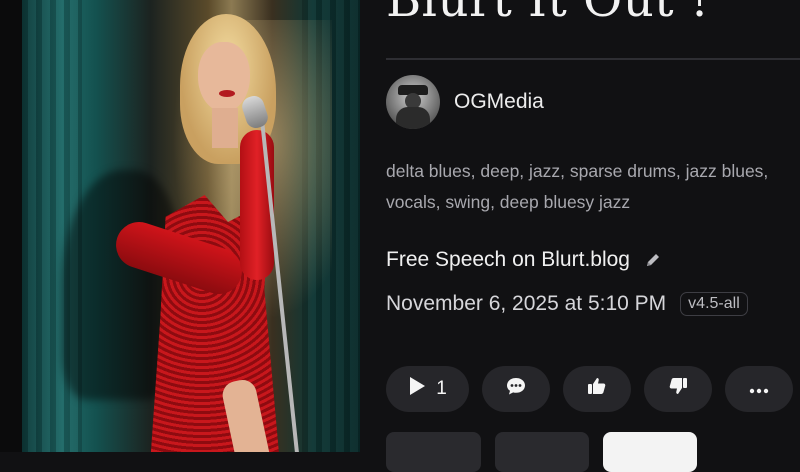 The image size is (800, 472). I want to click on comment-button, so click(516, 389).